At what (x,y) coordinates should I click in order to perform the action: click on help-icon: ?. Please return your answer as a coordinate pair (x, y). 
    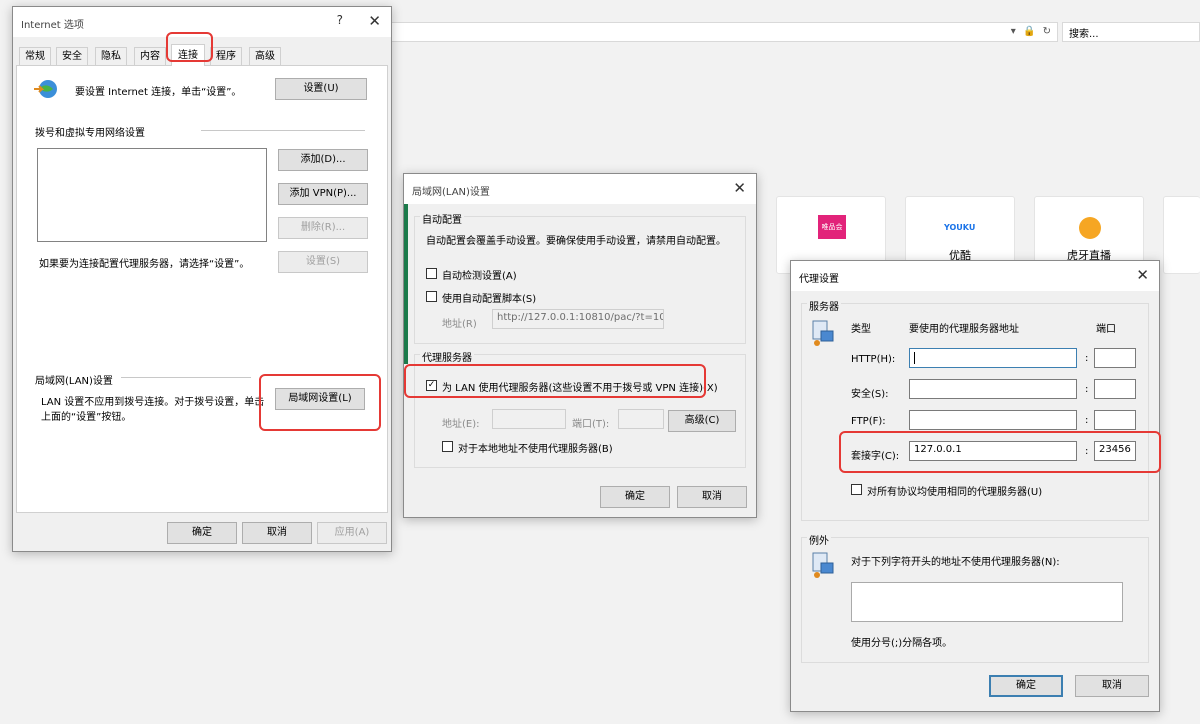
    Looking at the image, I should click on (340, 20).